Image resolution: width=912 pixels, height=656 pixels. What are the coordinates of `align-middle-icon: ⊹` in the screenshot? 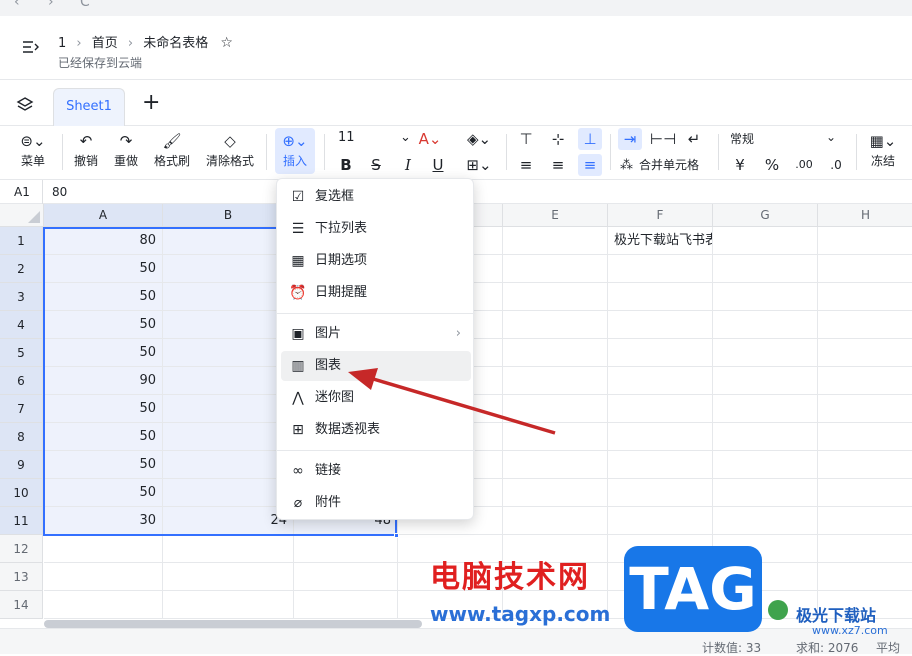 It's located at (558, 139).